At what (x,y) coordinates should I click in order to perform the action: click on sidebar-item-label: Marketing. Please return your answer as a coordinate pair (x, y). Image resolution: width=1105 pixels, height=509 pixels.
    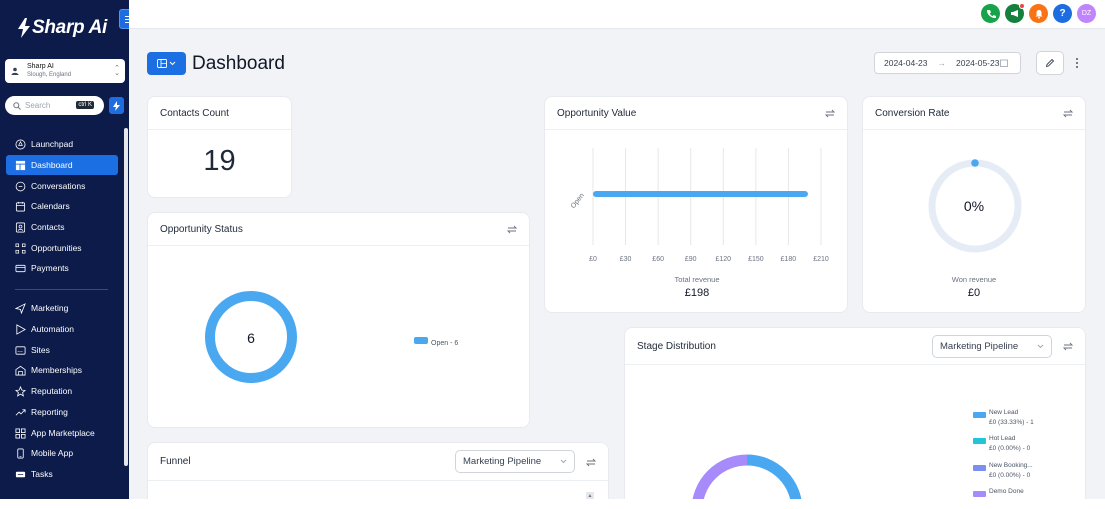
    Looking at the image, I should click on (50, 308).